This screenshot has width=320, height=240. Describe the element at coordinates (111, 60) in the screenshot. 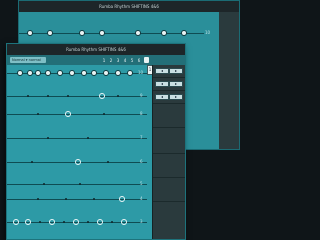

I see `toolbar-icon-2: 2` at that location.